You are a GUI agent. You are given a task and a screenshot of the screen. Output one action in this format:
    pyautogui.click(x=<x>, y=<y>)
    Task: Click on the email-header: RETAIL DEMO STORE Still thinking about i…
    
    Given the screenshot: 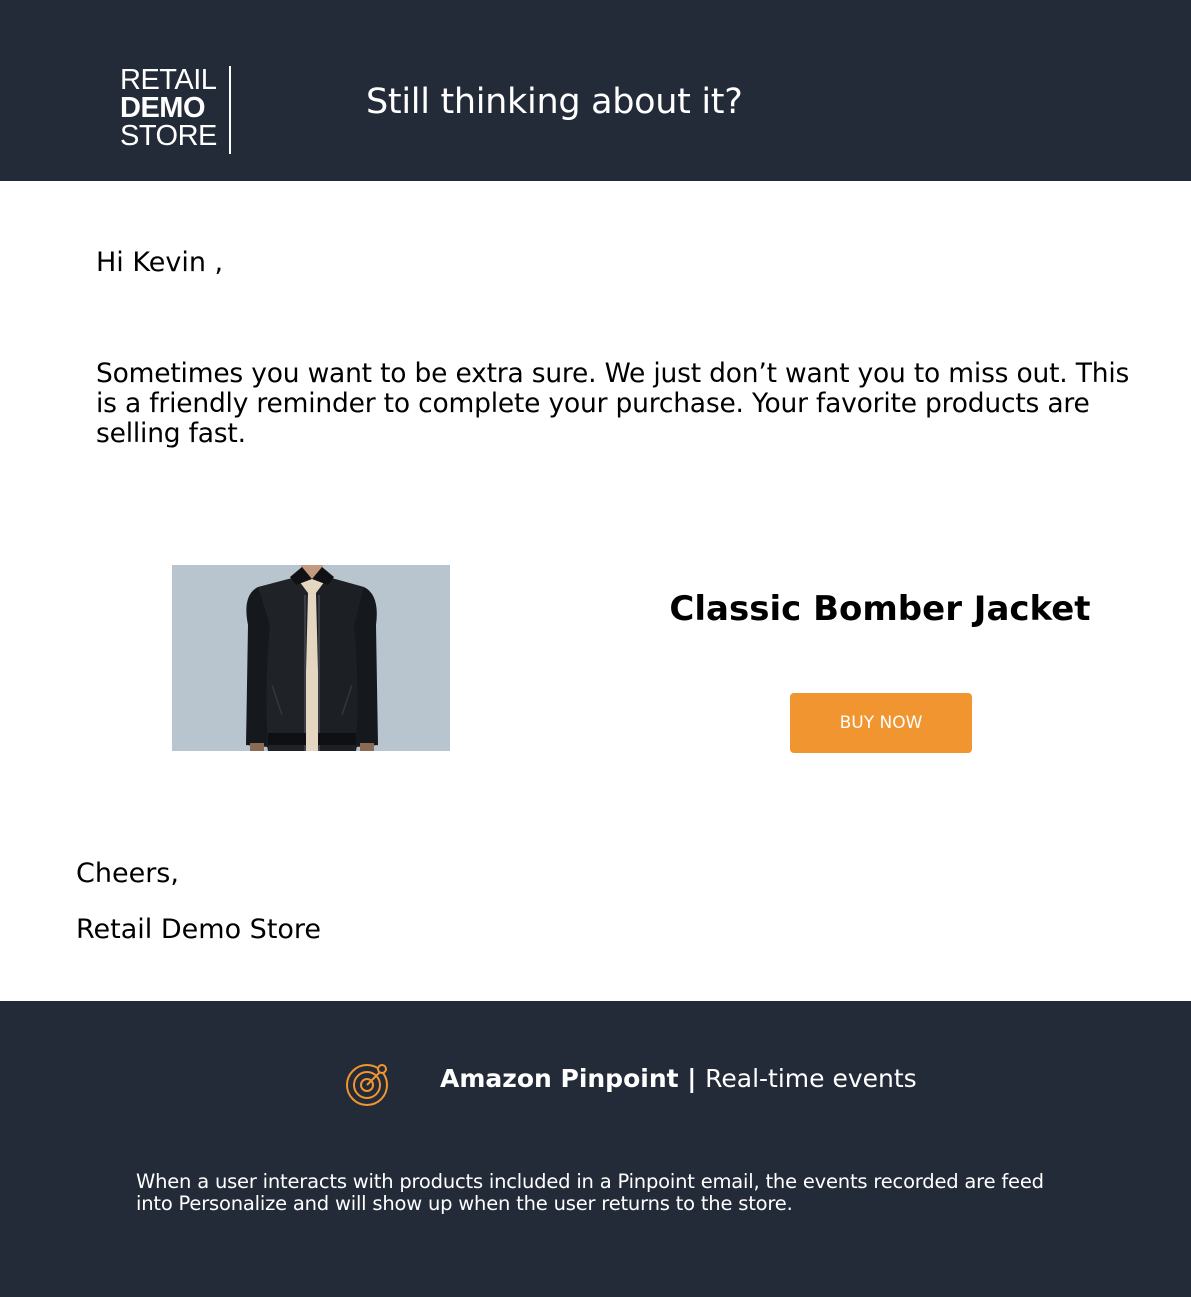 What is the action you would take?
    pyautogui.click(x=595, y=90)
    